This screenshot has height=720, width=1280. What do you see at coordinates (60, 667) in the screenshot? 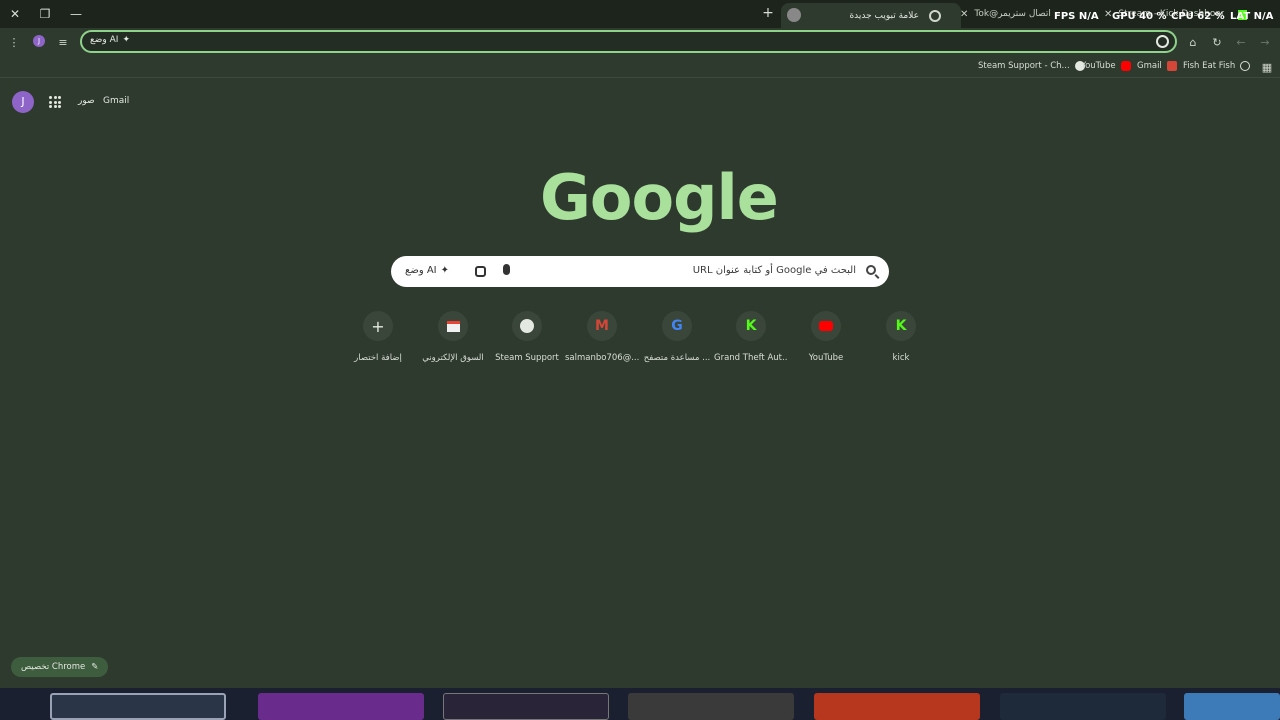
I see `customize-chrome-button: تخصيص Chrome ✎` at bounding box center [60, 667].